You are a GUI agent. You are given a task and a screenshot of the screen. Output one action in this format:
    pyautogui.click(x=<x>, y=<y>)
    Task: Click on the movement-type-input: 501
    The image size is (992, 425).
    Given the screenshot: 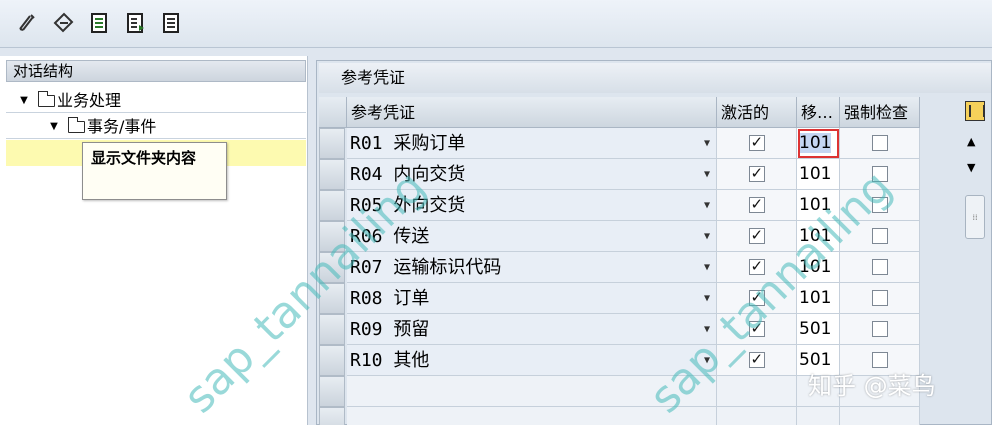 What is the action you would take?
    pyautogui.click(x=818, y=329)
    